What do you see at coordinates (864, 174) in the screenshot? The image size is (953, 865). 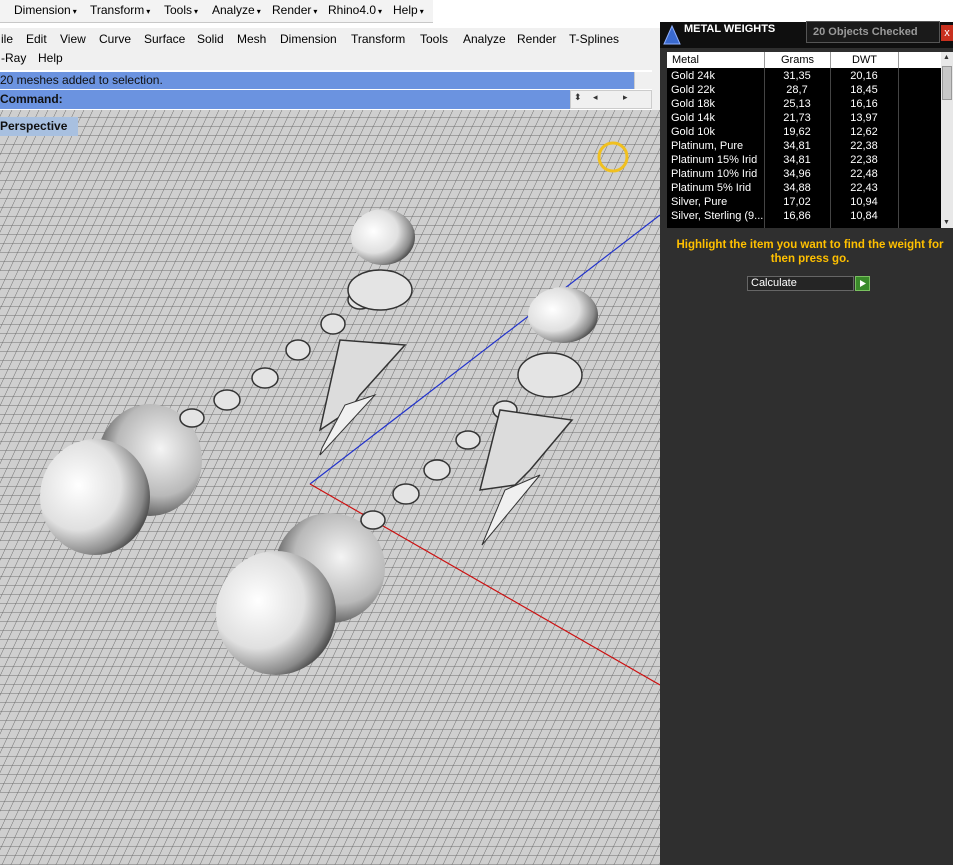 I see `cell-dwt: 22,48` at bounding box center [864, 174].